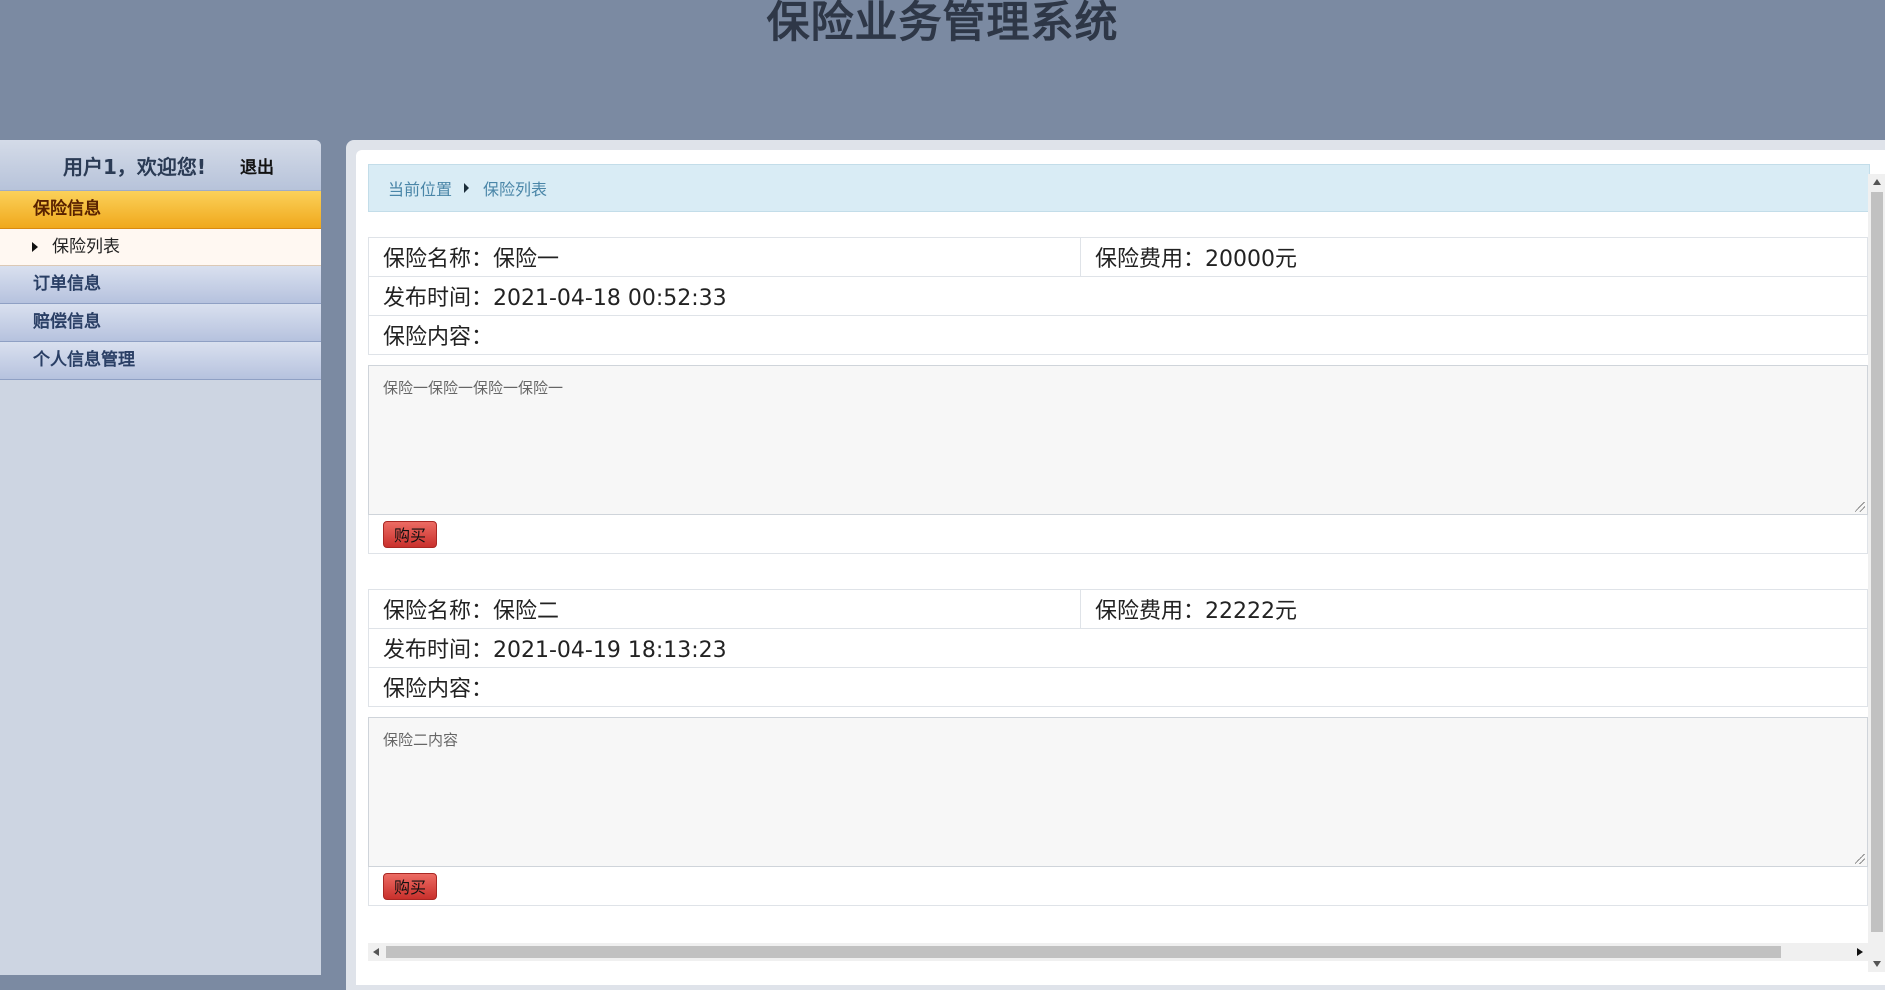  Describe the element at coordinates (160, 247) in the screenshot. I see `sidebar-subitem-insurance-list: 保险列表` at that location.